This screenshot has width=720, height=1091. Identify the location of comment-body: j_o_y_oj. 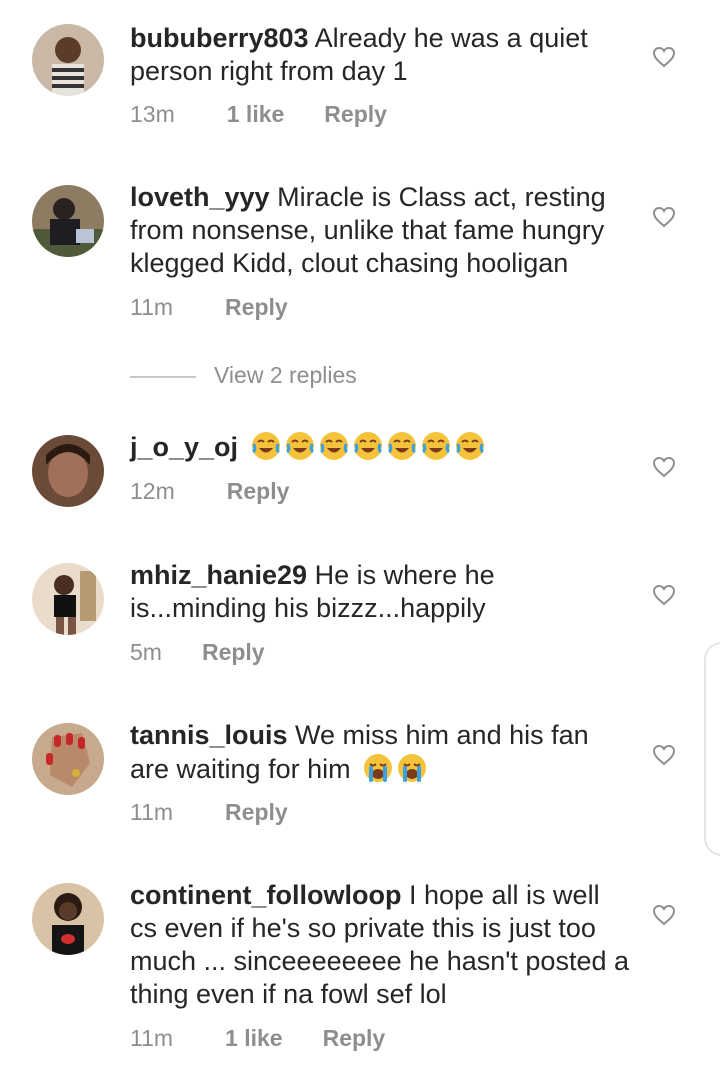
(380, 447).